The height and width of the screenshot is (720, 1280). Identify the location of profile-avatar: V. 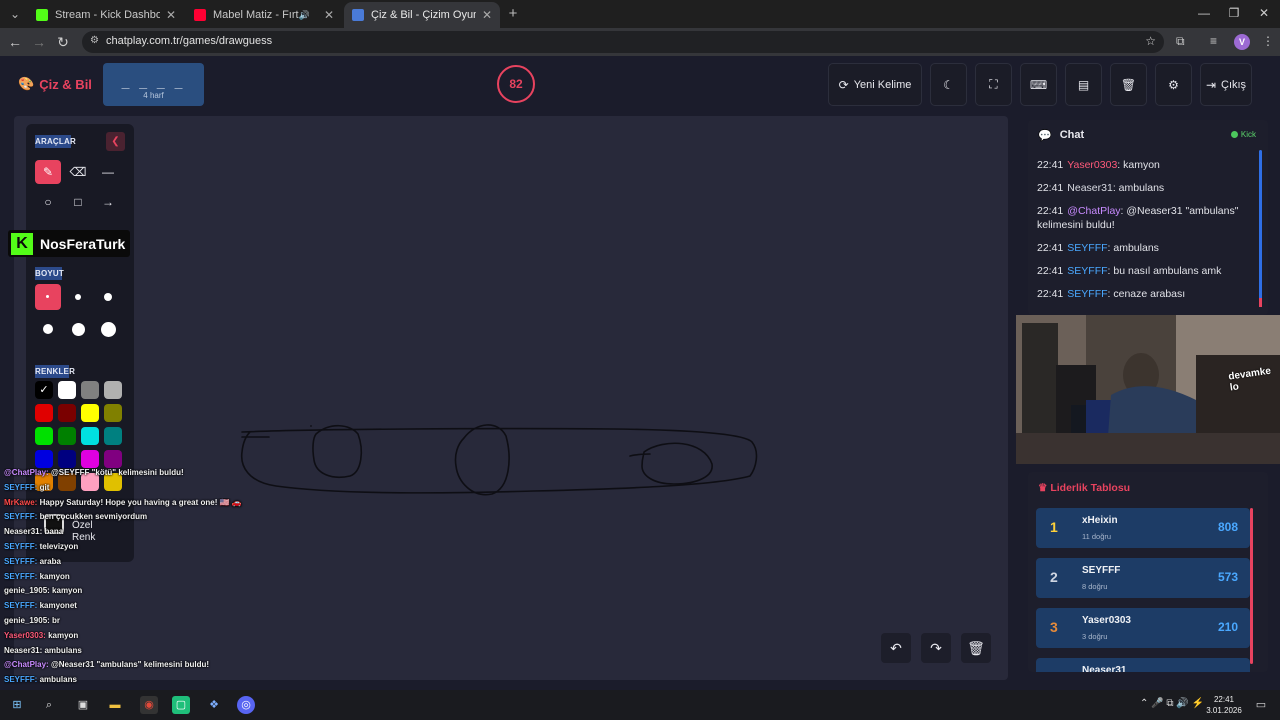
(1242, 42).